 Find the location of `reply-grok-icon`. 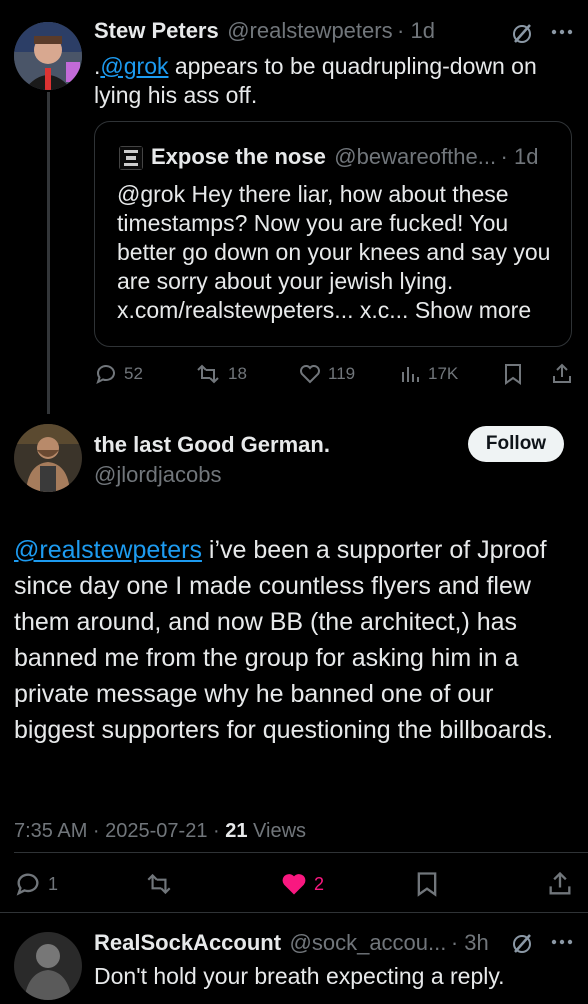

reply-grok-icon is located at coordinates (522, 944).